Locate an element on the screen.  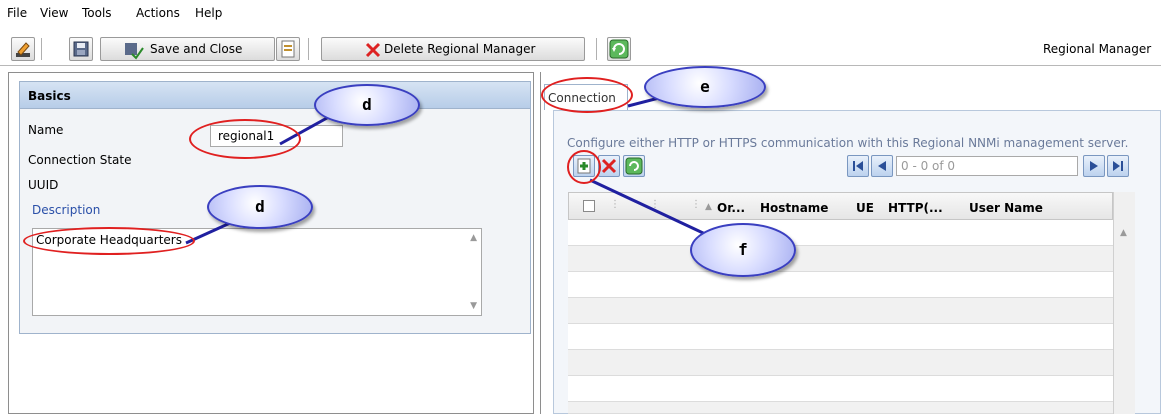
callout-f-new: f is located at coordinates (743, 250).